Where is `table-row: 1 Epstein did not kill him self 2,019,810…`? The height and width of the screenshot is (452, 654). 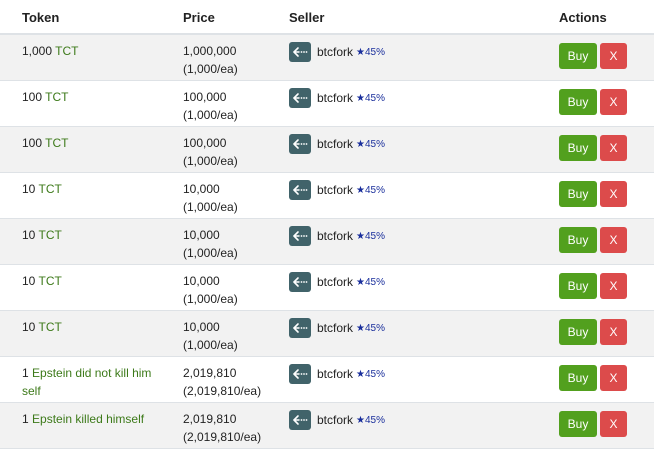
table-row: 1 Epstein did not kill him self 2,019,810… is located at coordinates (327, 380).